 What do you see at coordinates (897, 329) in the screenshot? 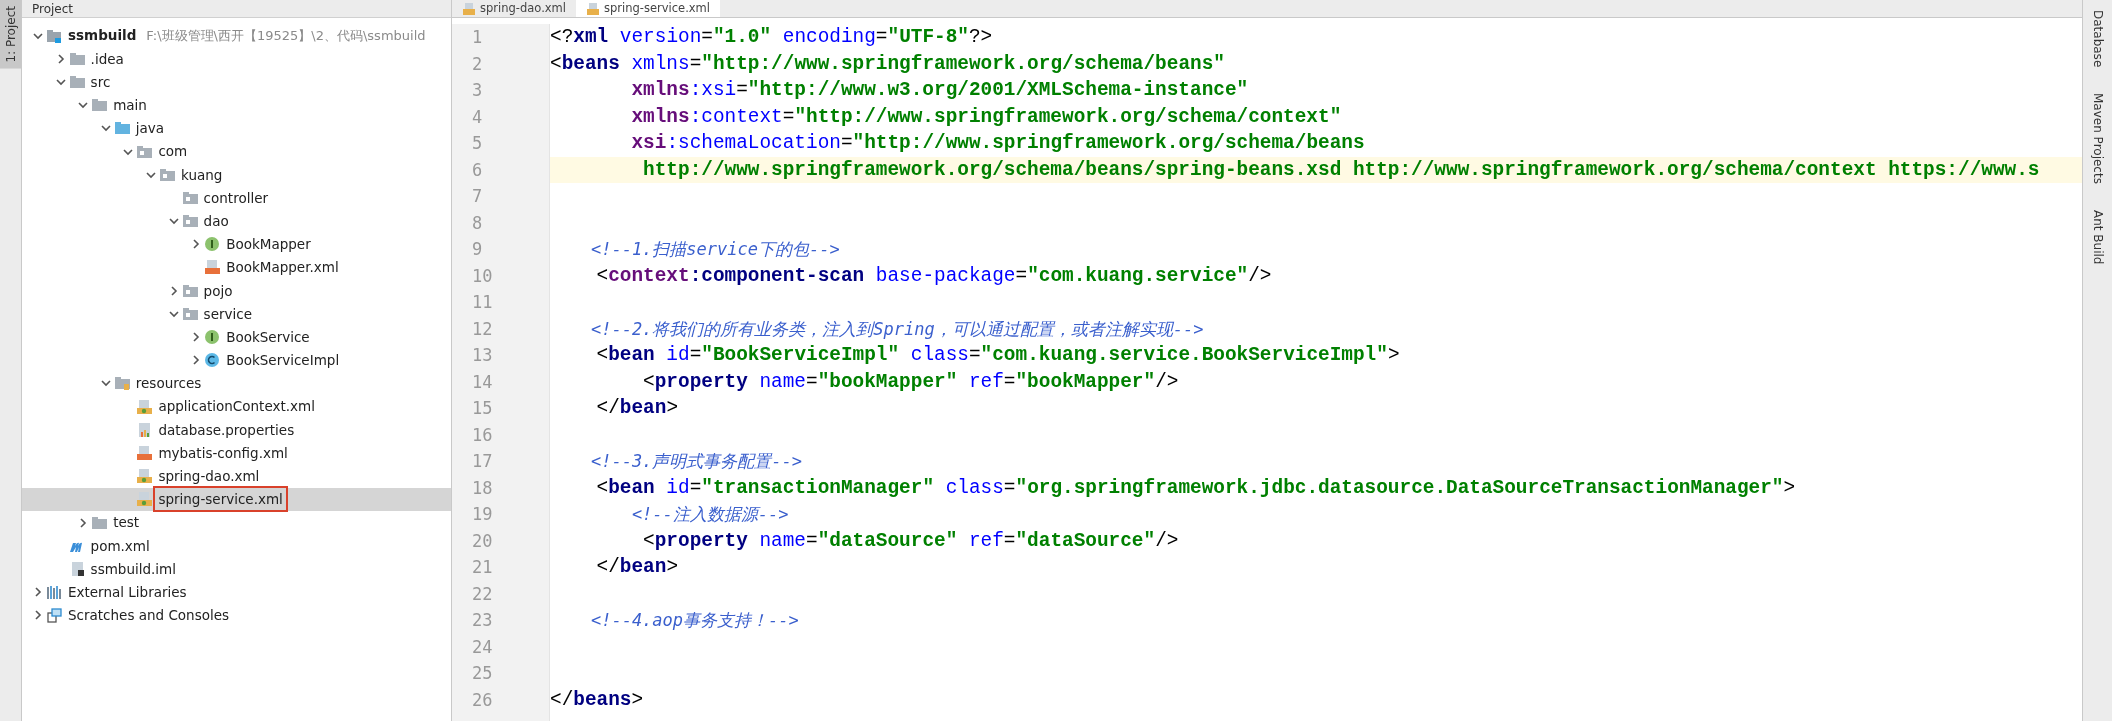
I see `code-line: <!--2.将我们的所有业务类，注入到Spring，可以通过配置，或者注解实现-->` at bounding box center [897, 329].